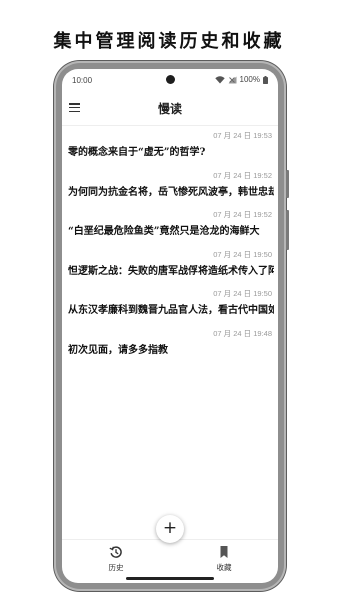  I want to click on history-item: 07 月 24 日 19:48 初次见面，请多多指教, so click(170, 345).